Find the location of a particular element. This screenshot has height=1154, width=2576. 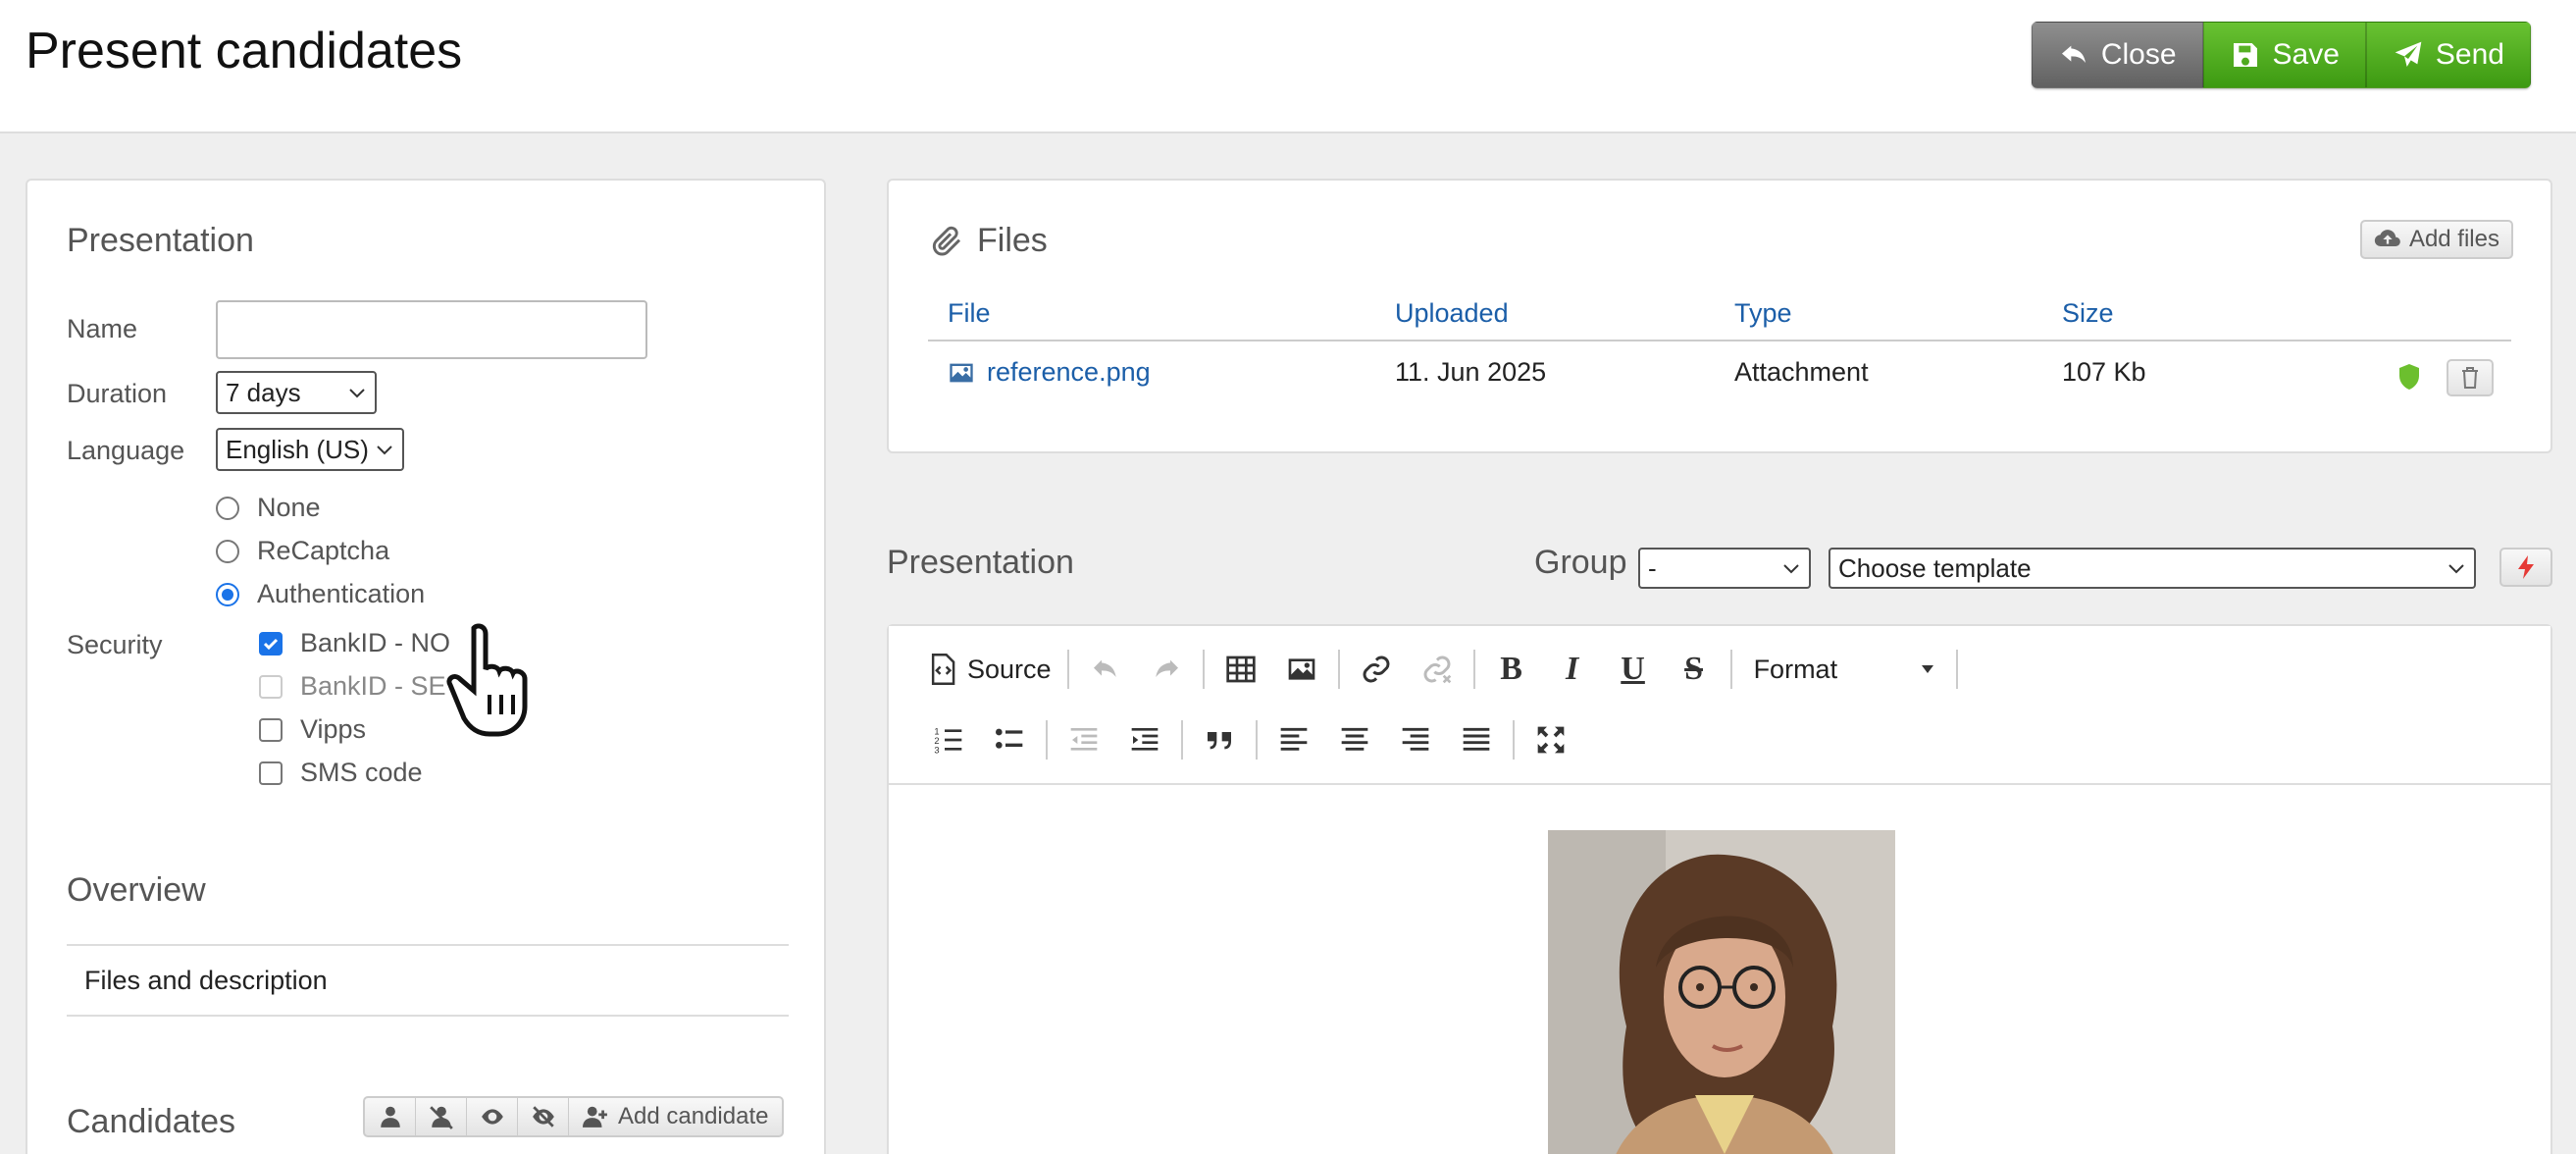

link-button is located at coordinates (1376, 669).